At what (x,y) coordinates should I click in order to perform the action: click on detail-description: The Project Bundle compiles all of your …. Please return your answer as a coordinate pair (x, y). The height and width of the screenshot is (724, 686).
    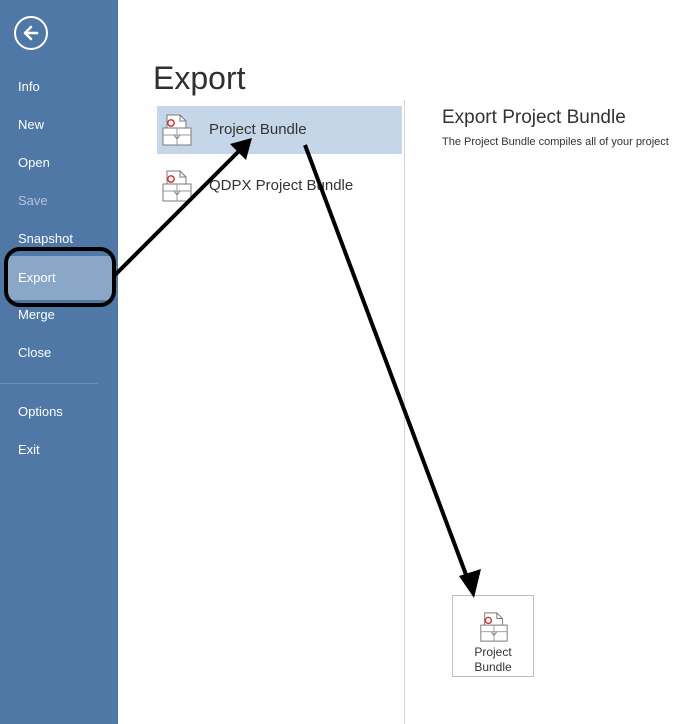
    Looking at the image, I should click on (555, 142).